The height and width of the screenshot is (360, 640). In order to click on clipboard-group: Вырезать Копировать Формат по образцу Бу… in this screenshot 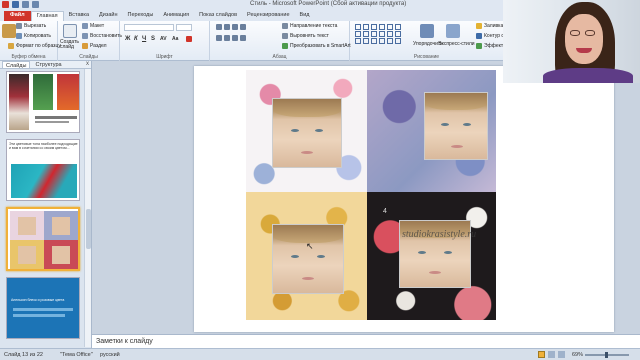, I will do `click(30, 41)`.